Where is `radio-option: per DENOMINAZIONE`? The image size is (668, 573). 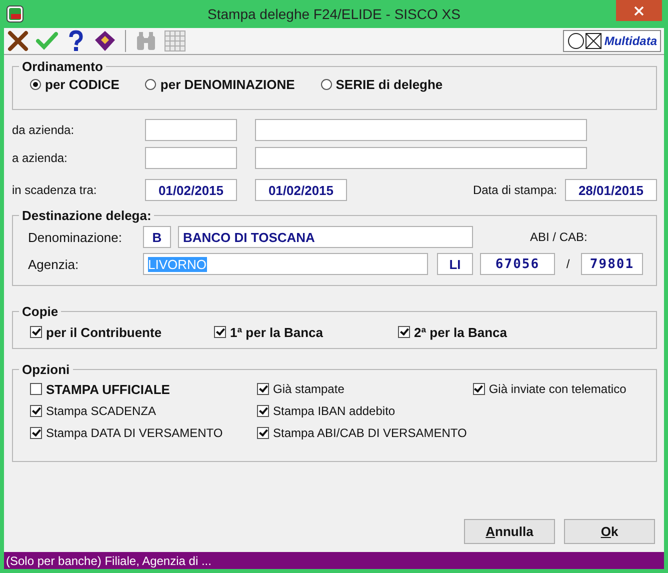
radio-option: per DENOMINAZIONE is located at coordinates (220, 84).